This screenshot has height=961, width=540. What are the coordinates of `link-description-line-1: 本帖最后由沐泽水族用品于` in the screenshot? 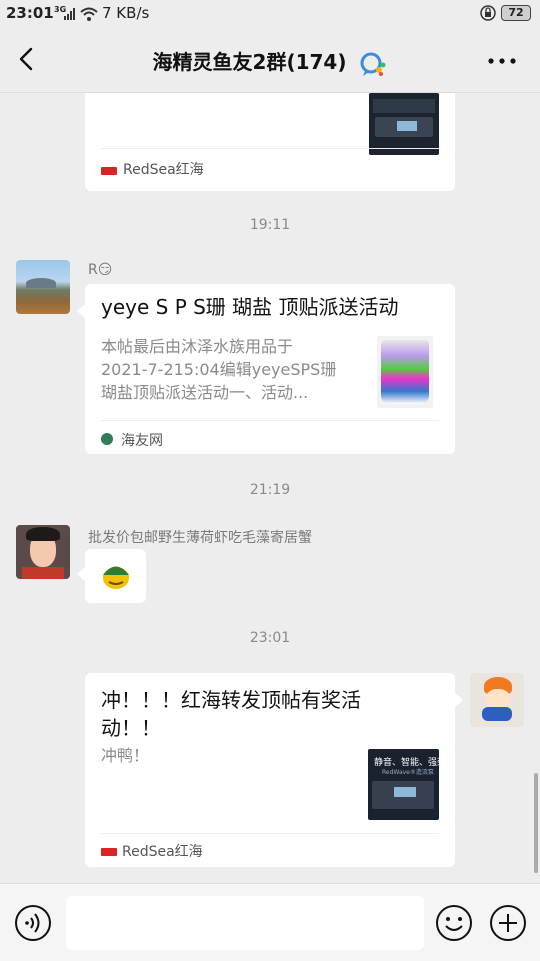 It's located at (197, 346).